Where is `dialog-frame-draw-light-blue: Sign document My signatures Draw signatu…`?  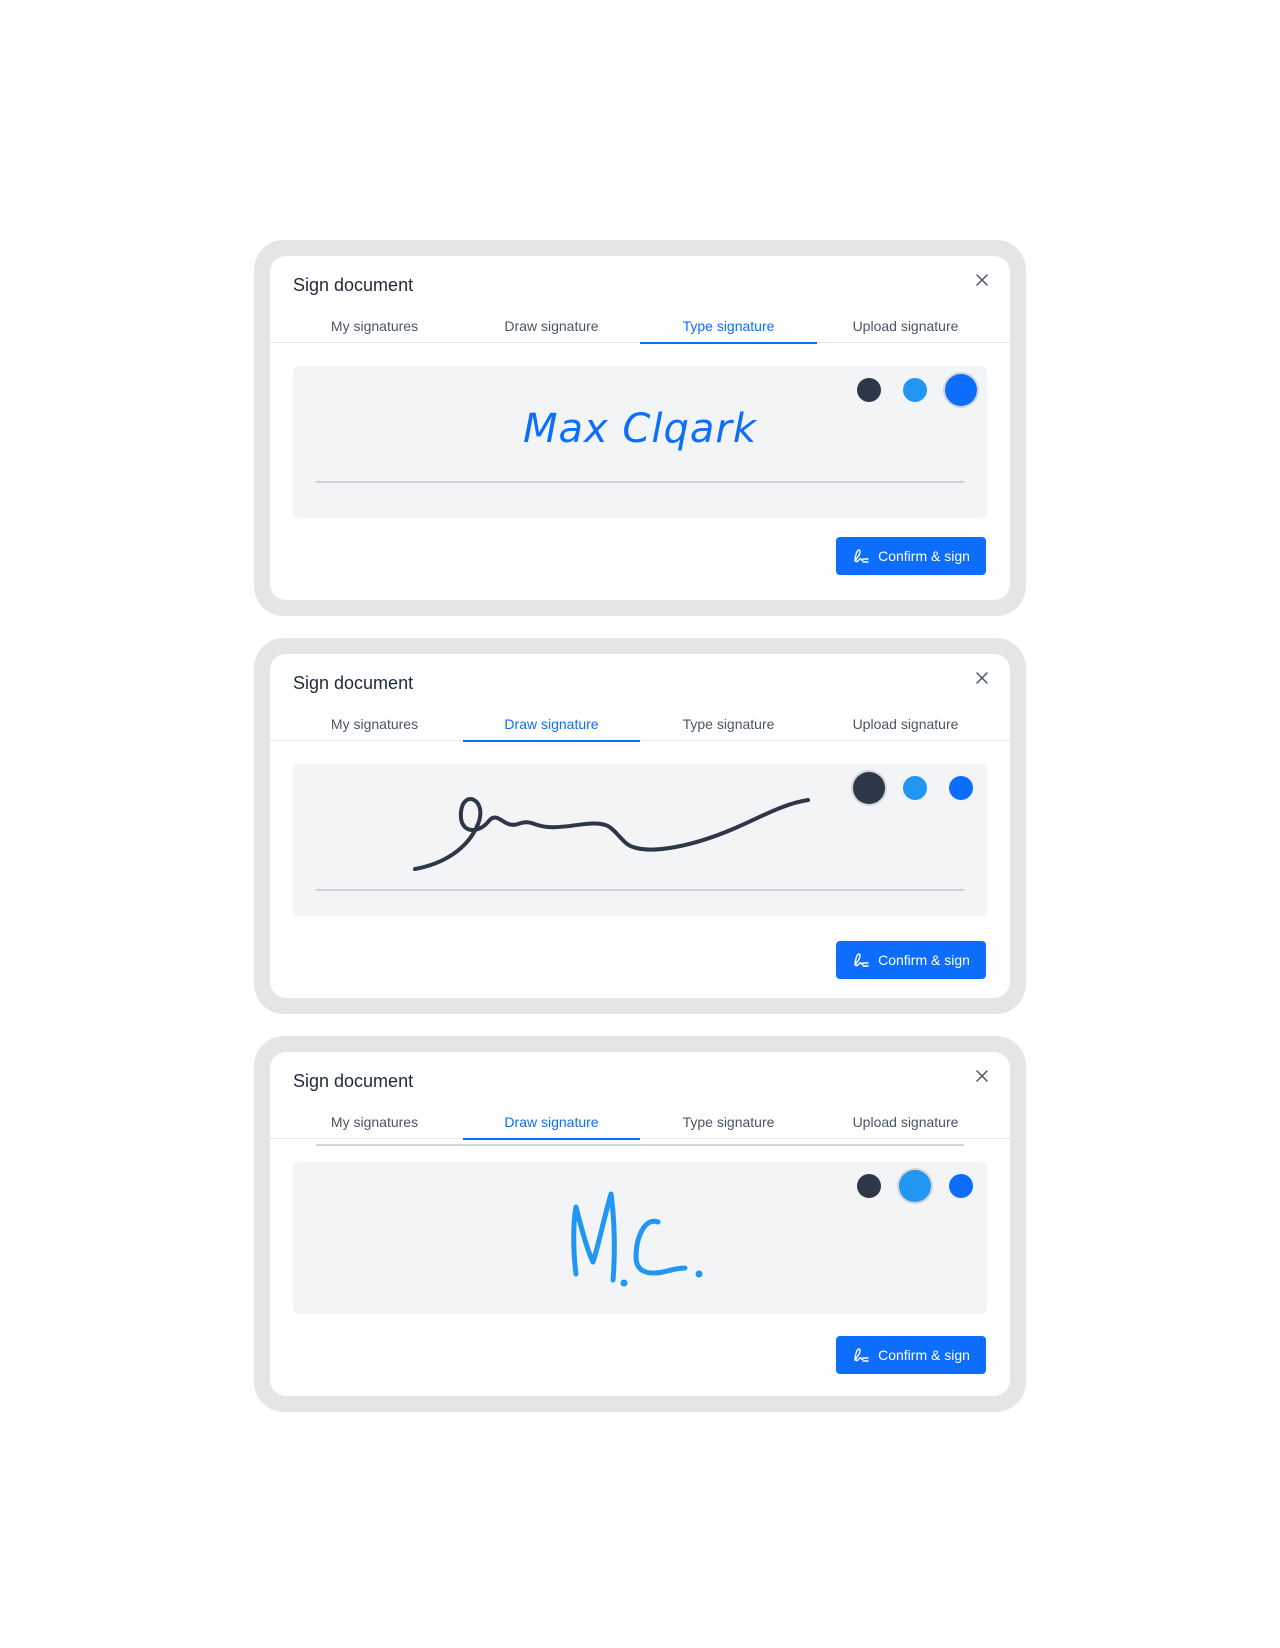
dialog-frame-draw-light-blue: Sign document My signatures Draw signatu… is located at coordinates (640, 1224).